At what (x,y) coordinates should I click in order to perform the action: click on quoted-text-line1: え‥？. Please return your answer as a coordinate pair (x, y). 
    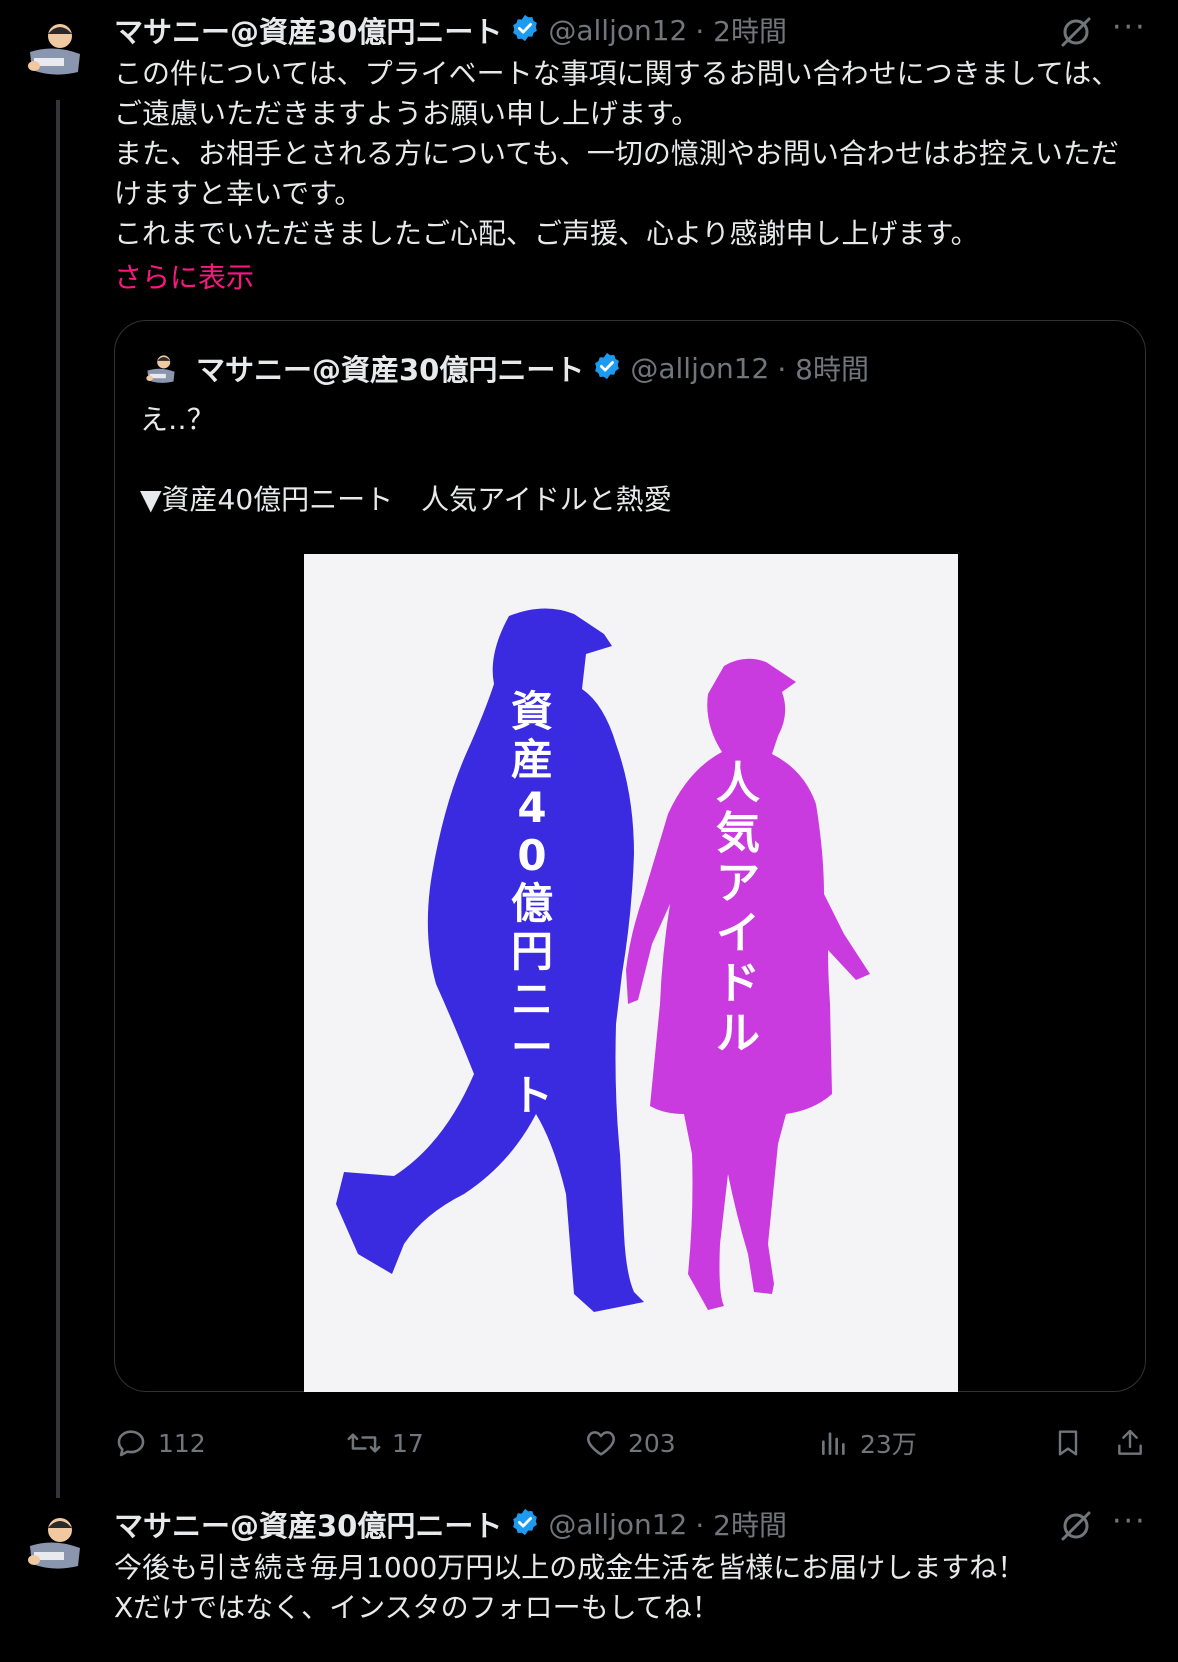
    Looking at the image, I should click on (177, 419).